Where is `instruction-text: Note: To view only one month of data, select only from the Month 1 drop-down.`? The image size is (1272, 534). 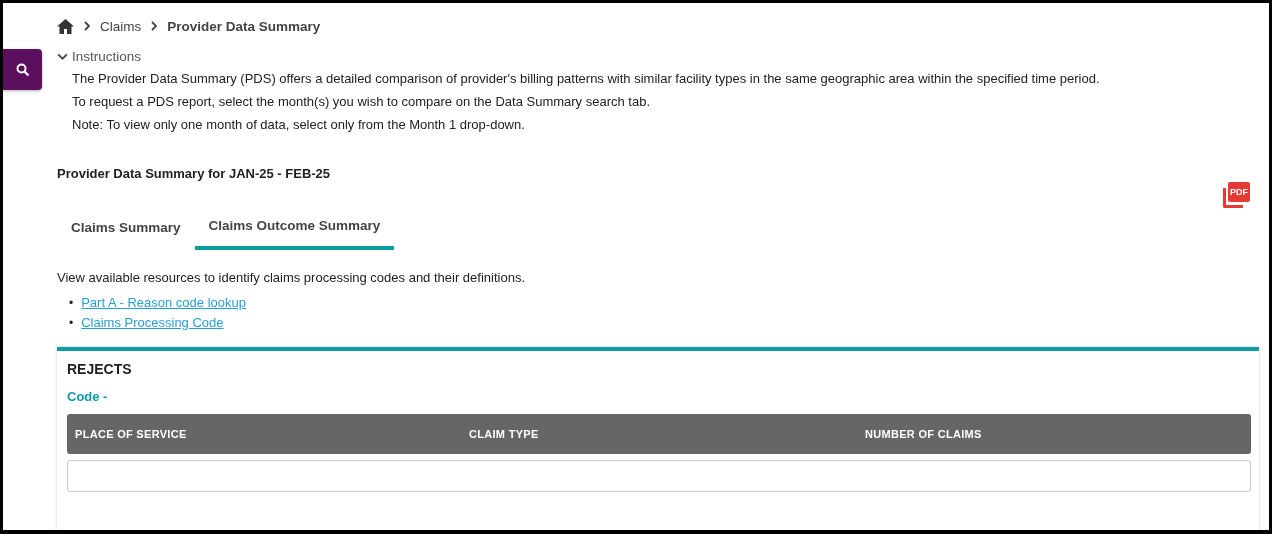 instruction-text: Note: To view only one month of data, select only from the Month 1 drop-down. is located at coordinates (299, 125).